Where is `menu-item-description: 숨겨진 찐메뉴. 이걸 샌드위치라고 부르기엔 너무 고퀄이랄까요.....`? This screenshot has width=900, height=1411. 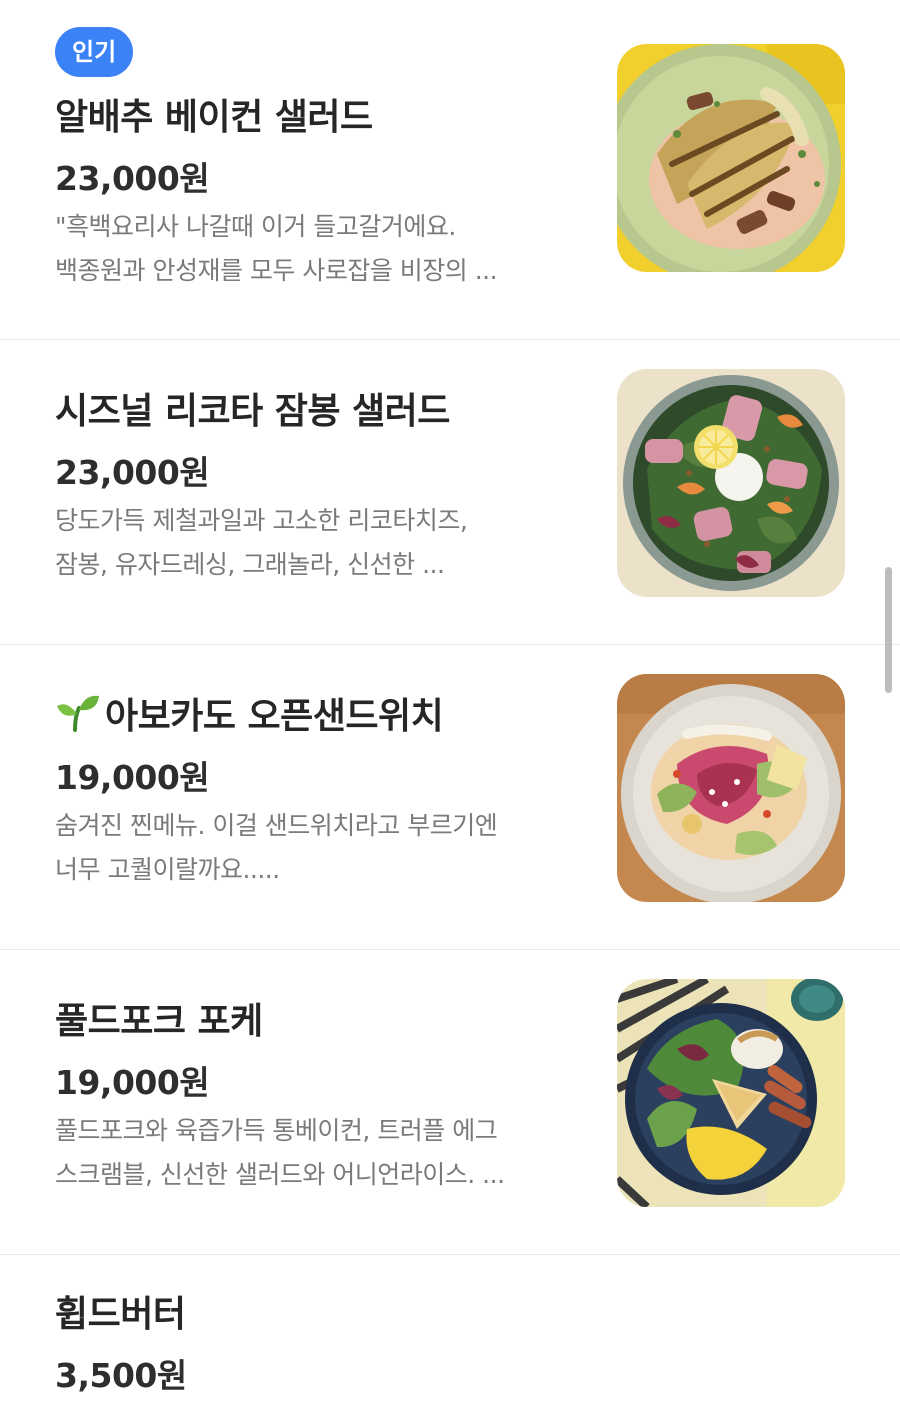 menu-item-description: 숨겨진 찐메뉴. 이걸 샌드위치라고 부르기엔 너무 고퀄이랄까요..... is located at coordinates (276, 847).